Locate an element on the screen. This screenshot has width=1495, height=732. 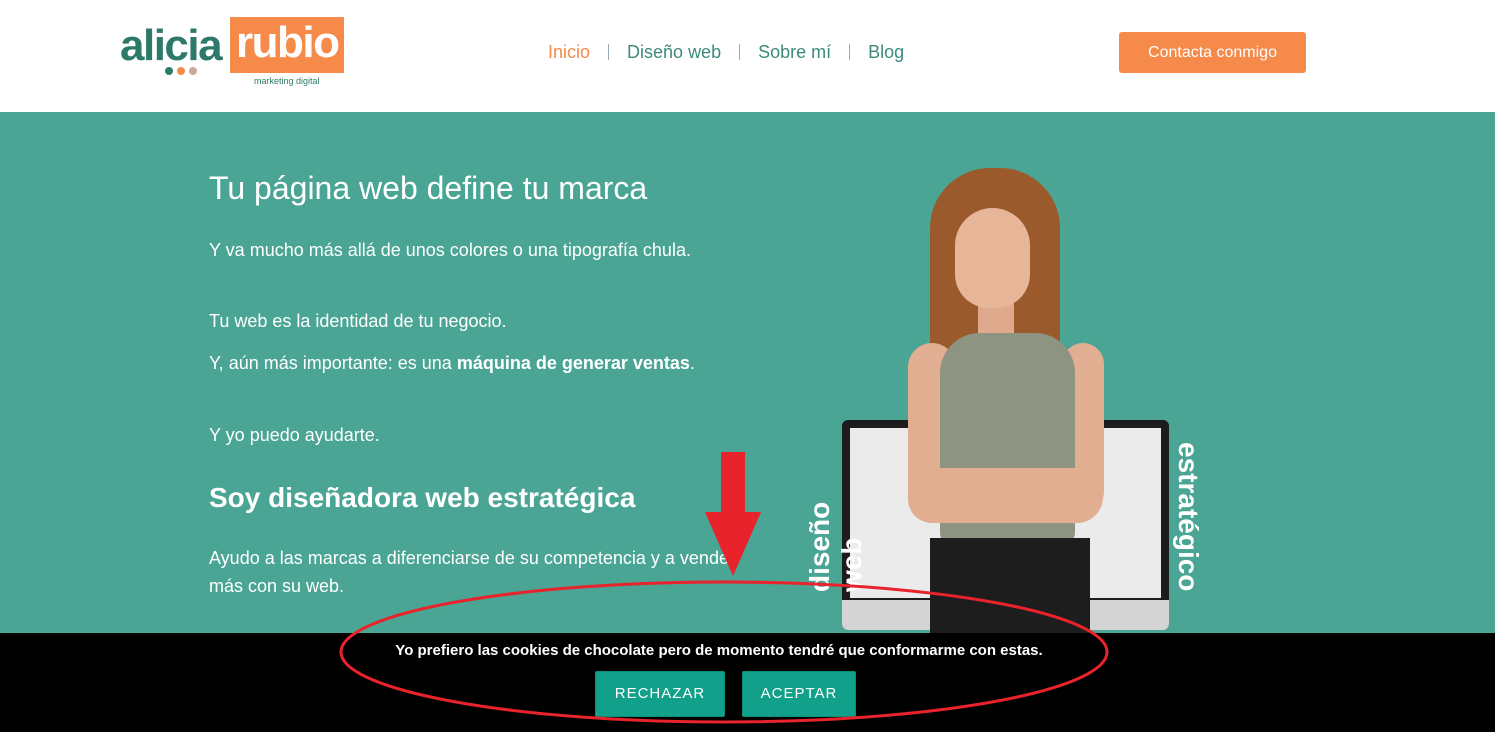
portrait-crossed-arms is located at coordinates (1005, 495).